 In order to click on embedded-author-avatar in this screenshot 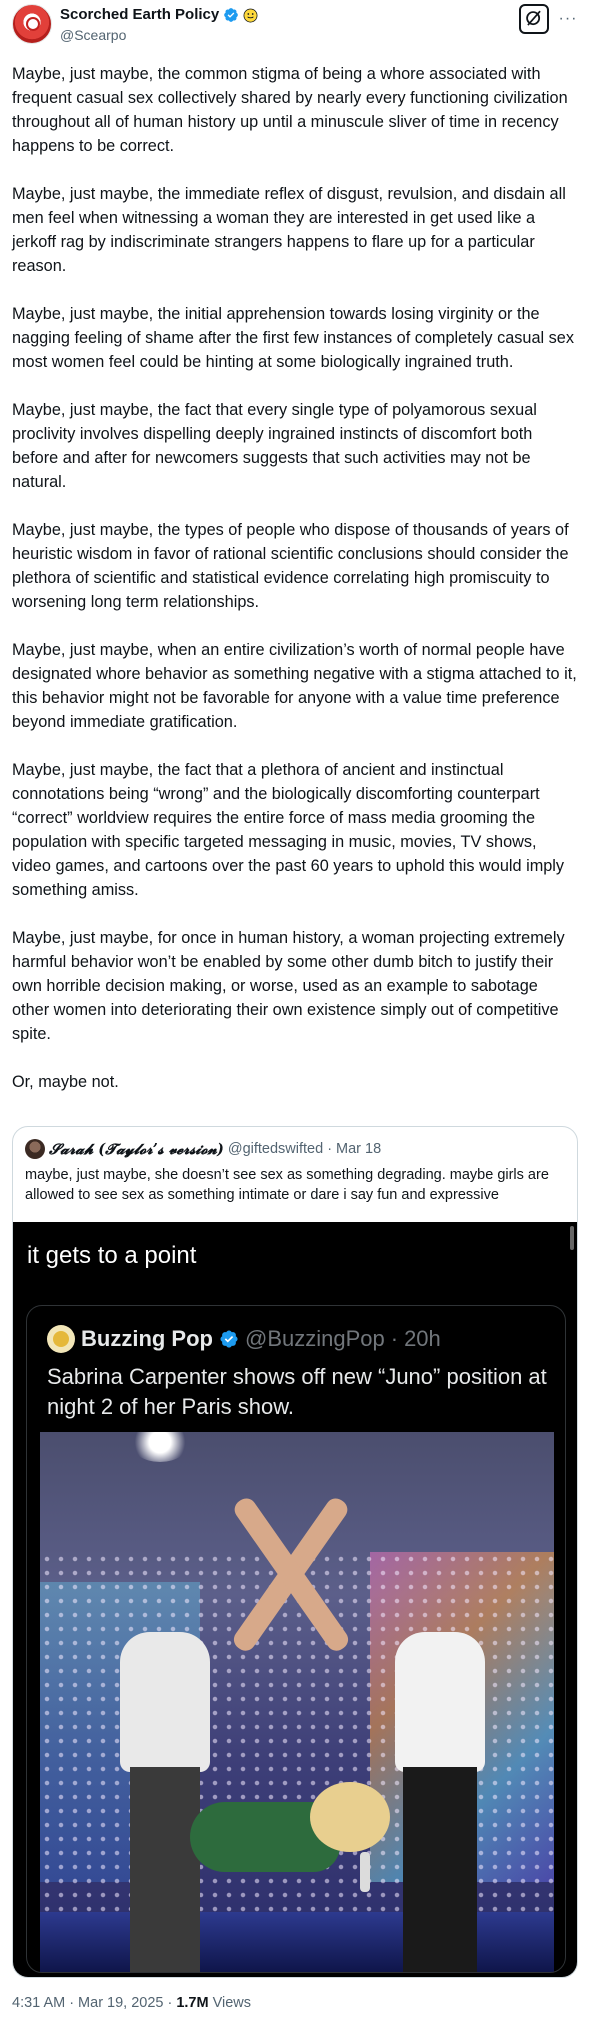, I will do `click(61, 1339)`.